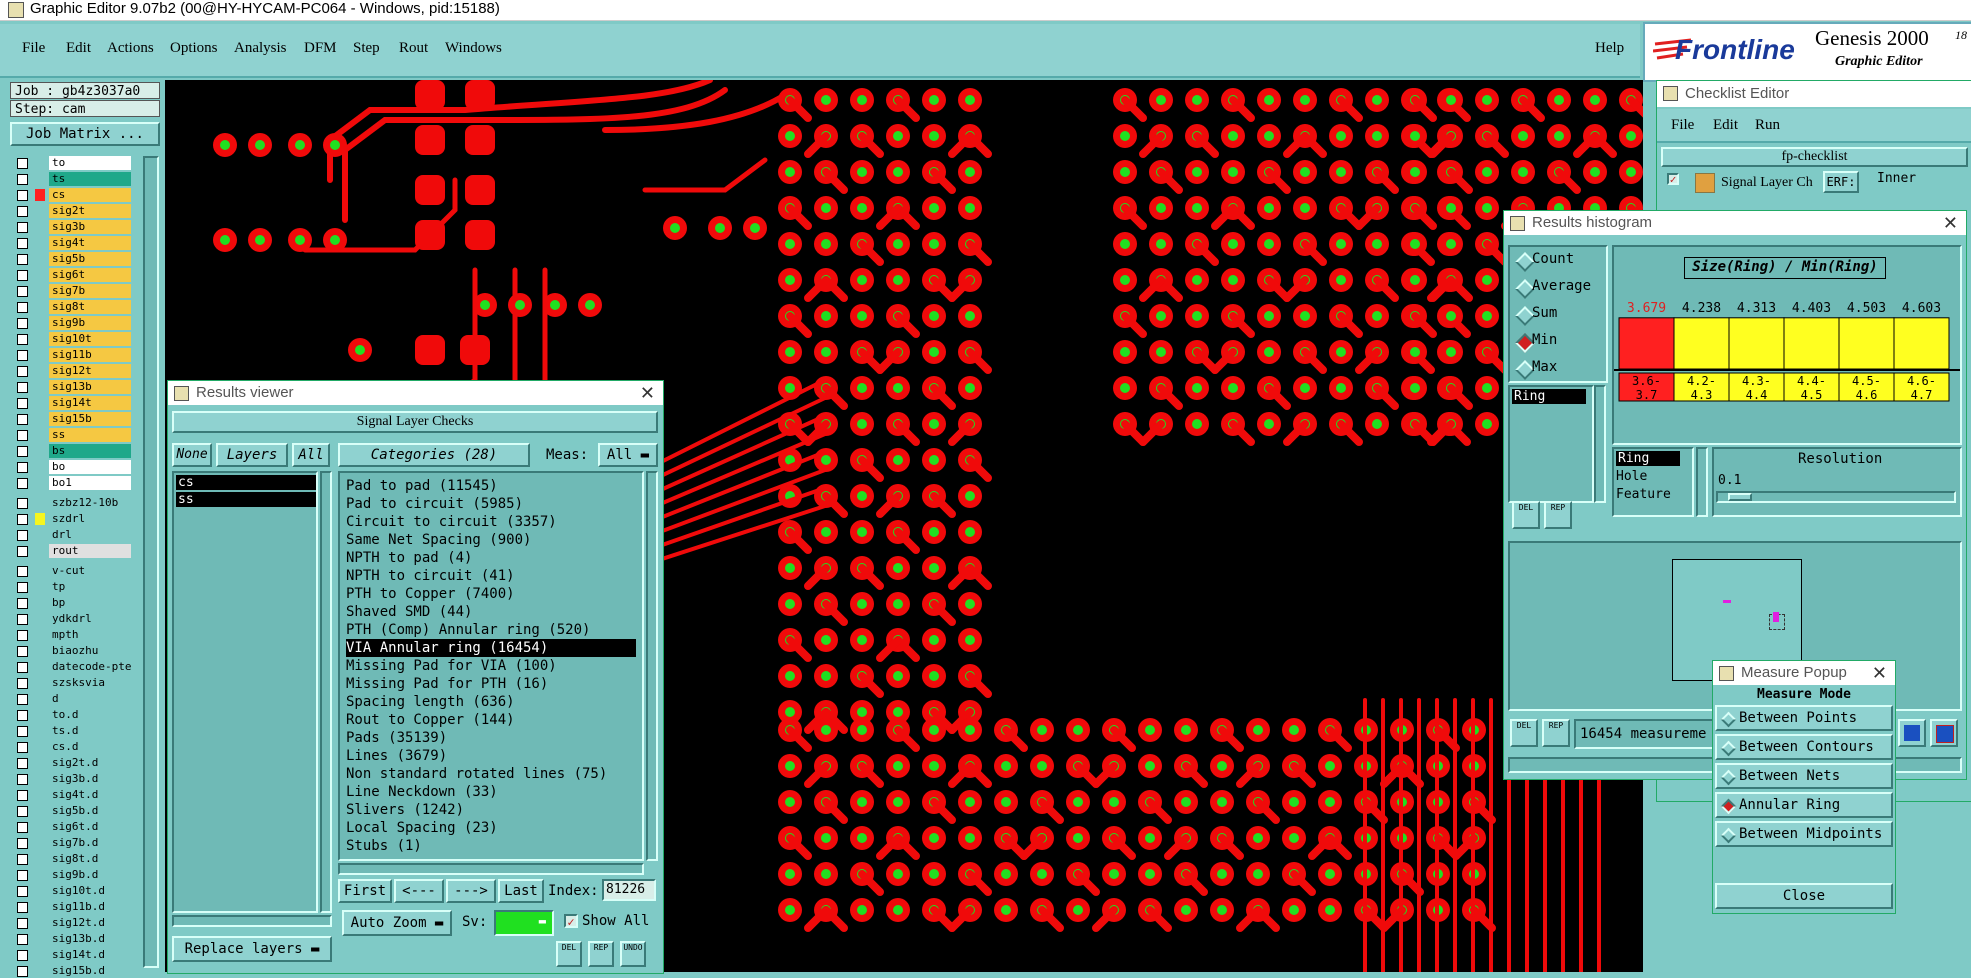  I want to click on attribute-list: Ring, so click(1551, 444).